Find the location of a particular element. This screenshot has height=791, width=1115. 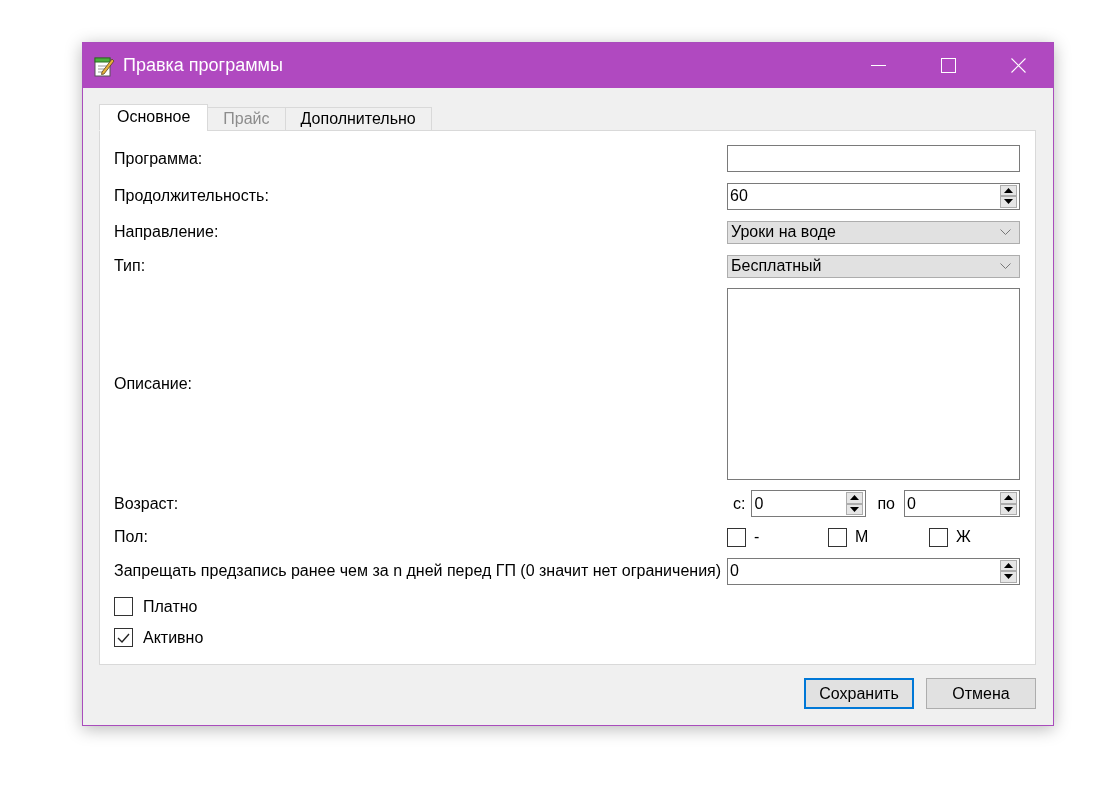

field-label: Возраст: is located at coordinates (146, 503).